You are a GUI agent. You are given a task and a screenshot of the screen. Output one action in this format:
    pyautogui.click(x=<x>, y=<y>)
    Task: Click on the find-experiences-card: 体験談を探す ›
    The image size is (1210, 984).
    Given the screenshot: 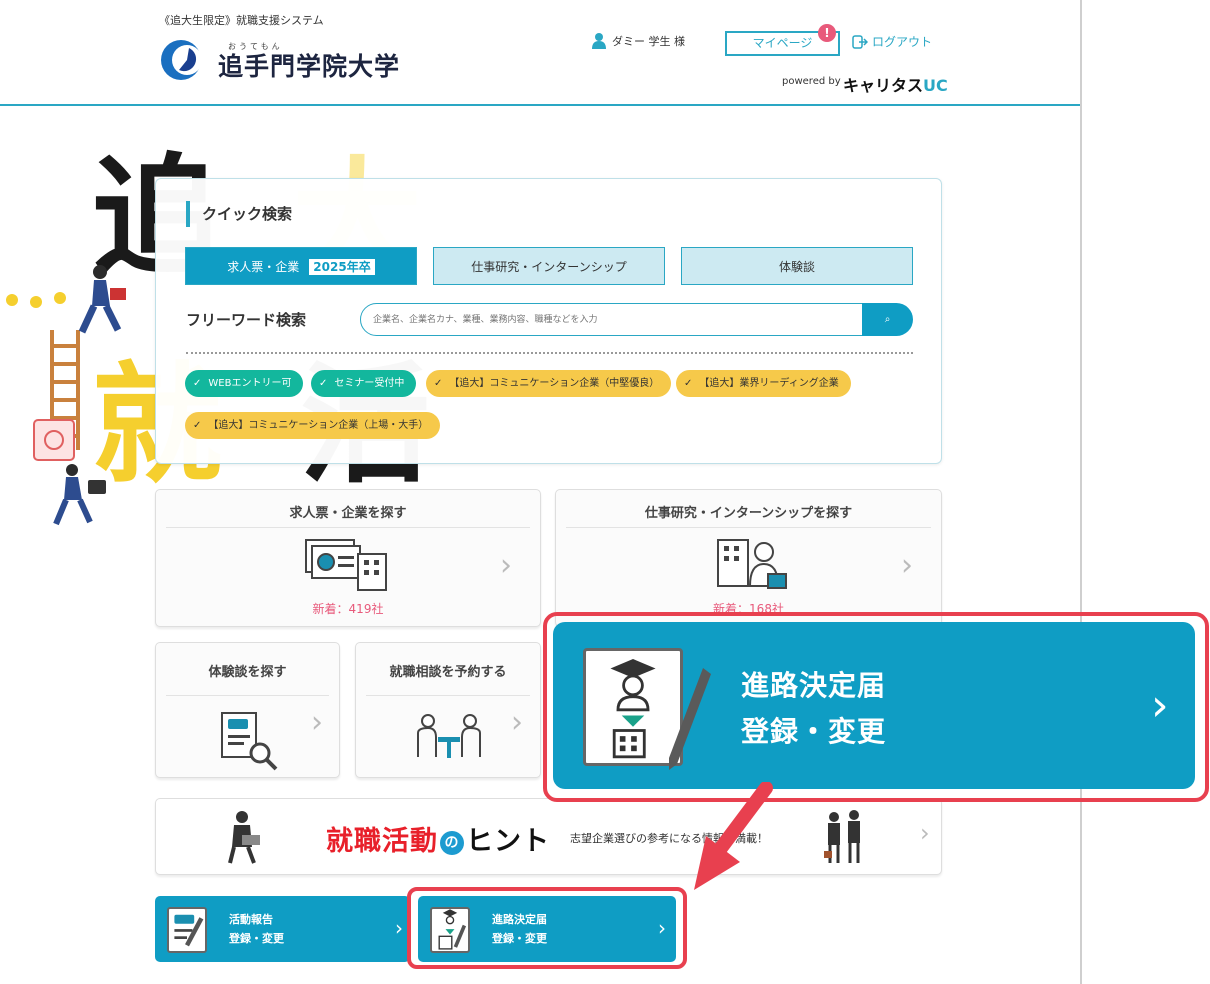 What is the action you would take?
    pyautogui.click(x=247, y=710)
    